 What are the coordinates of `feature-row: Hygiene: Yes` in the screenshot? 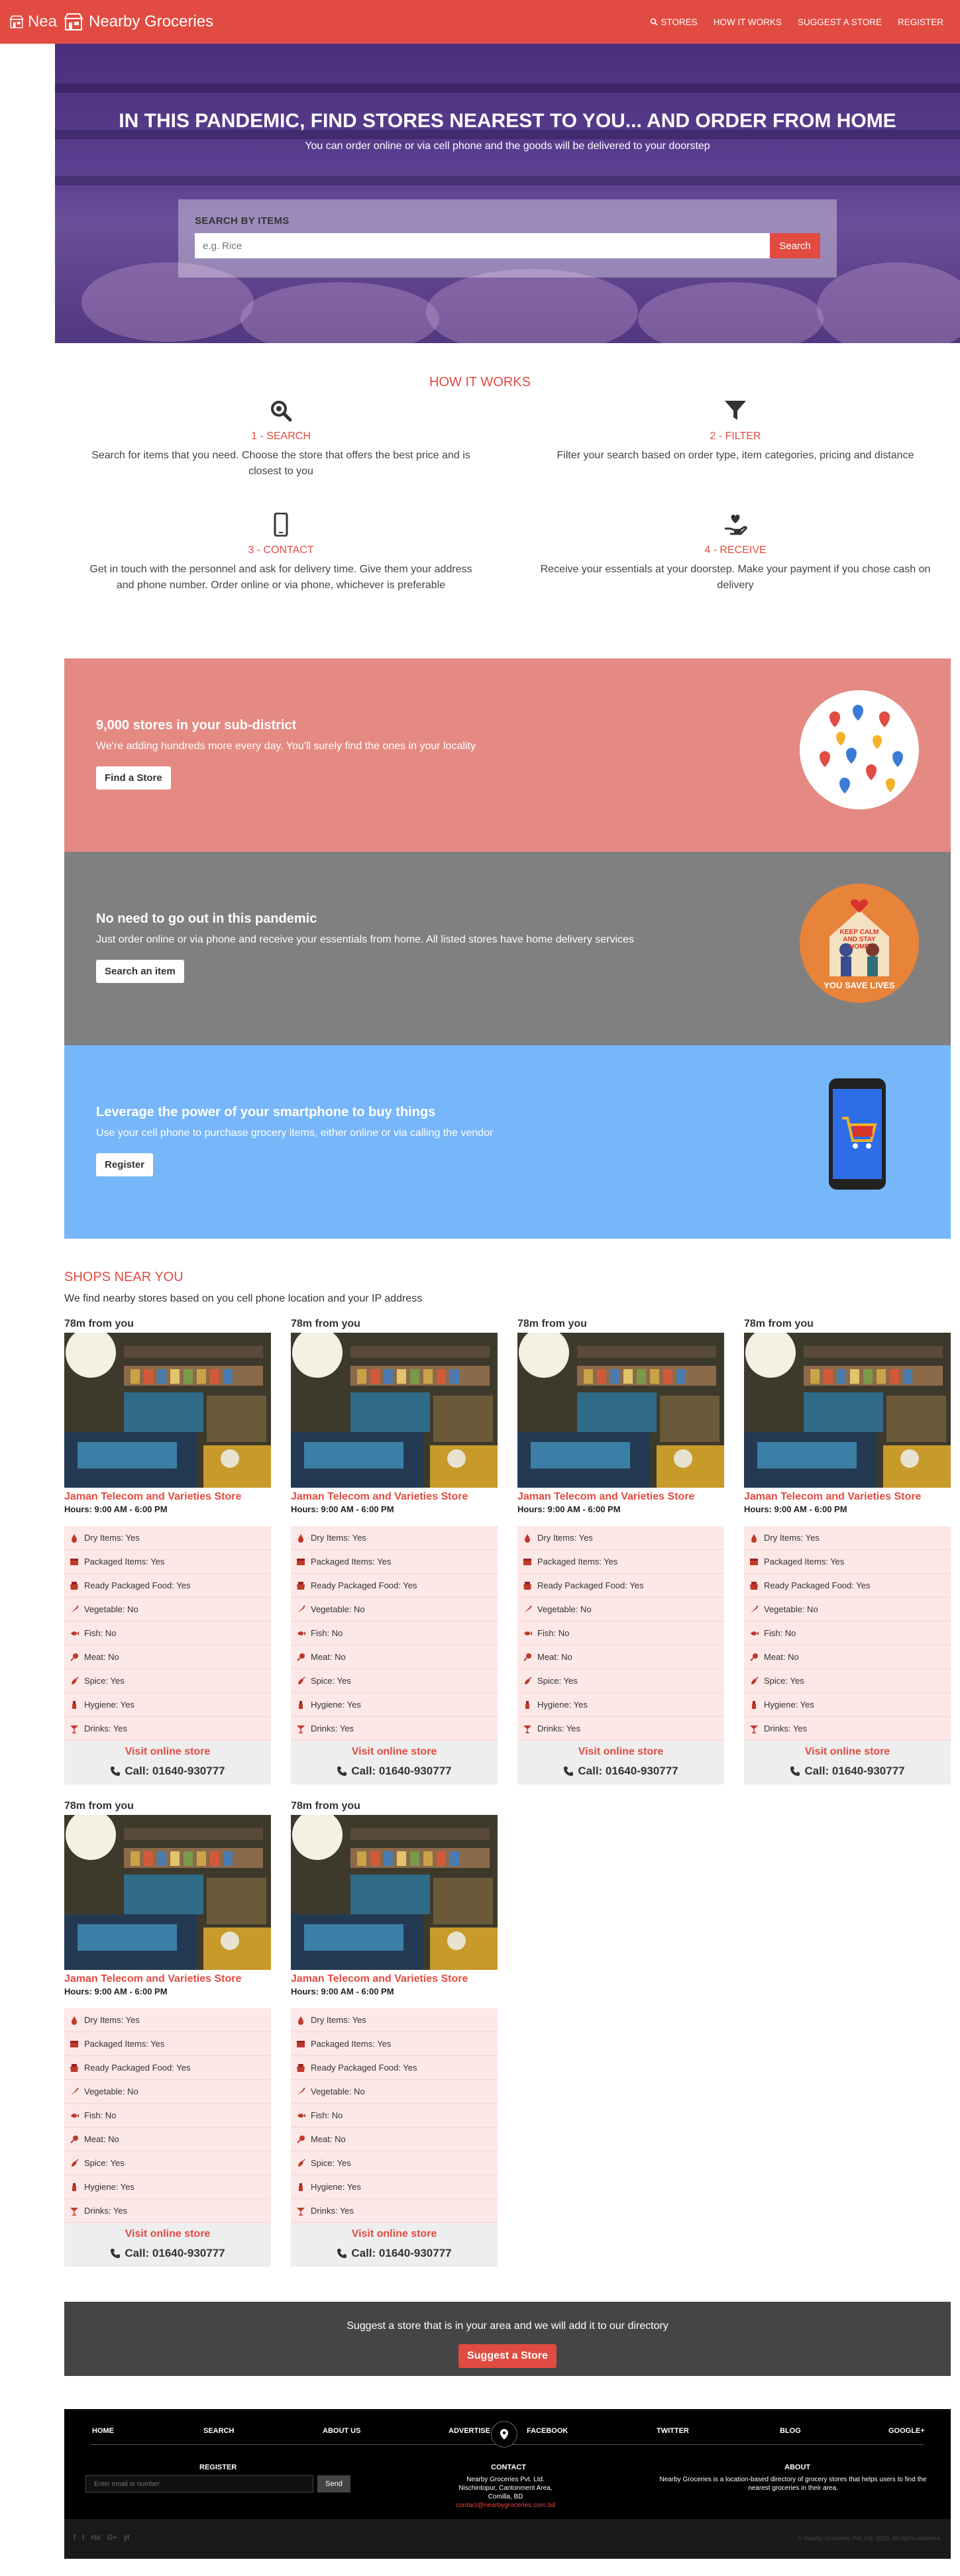 It's located at (394, 1705).